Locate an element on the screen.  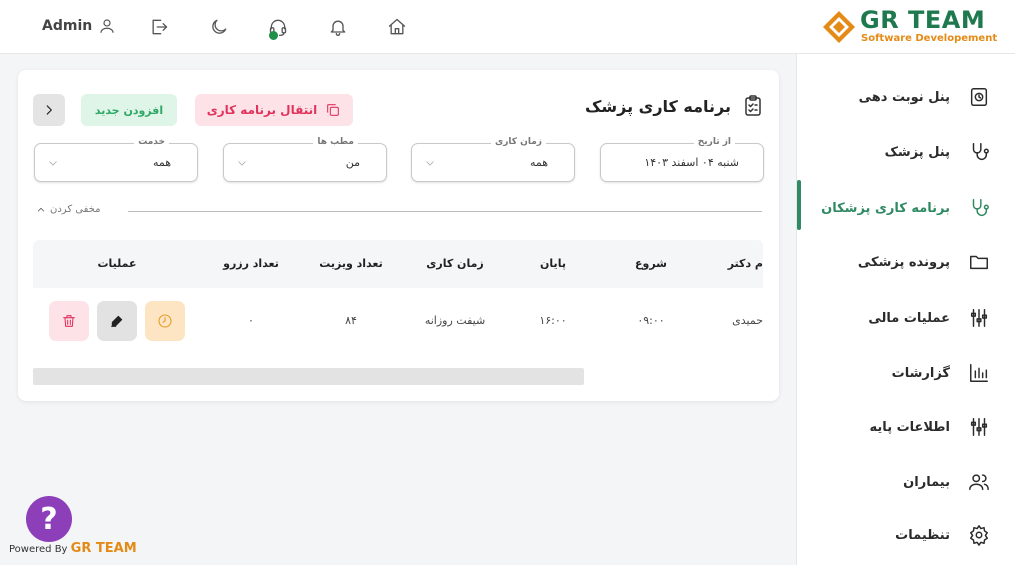
bell-icon is located at coordinates (338, 27).